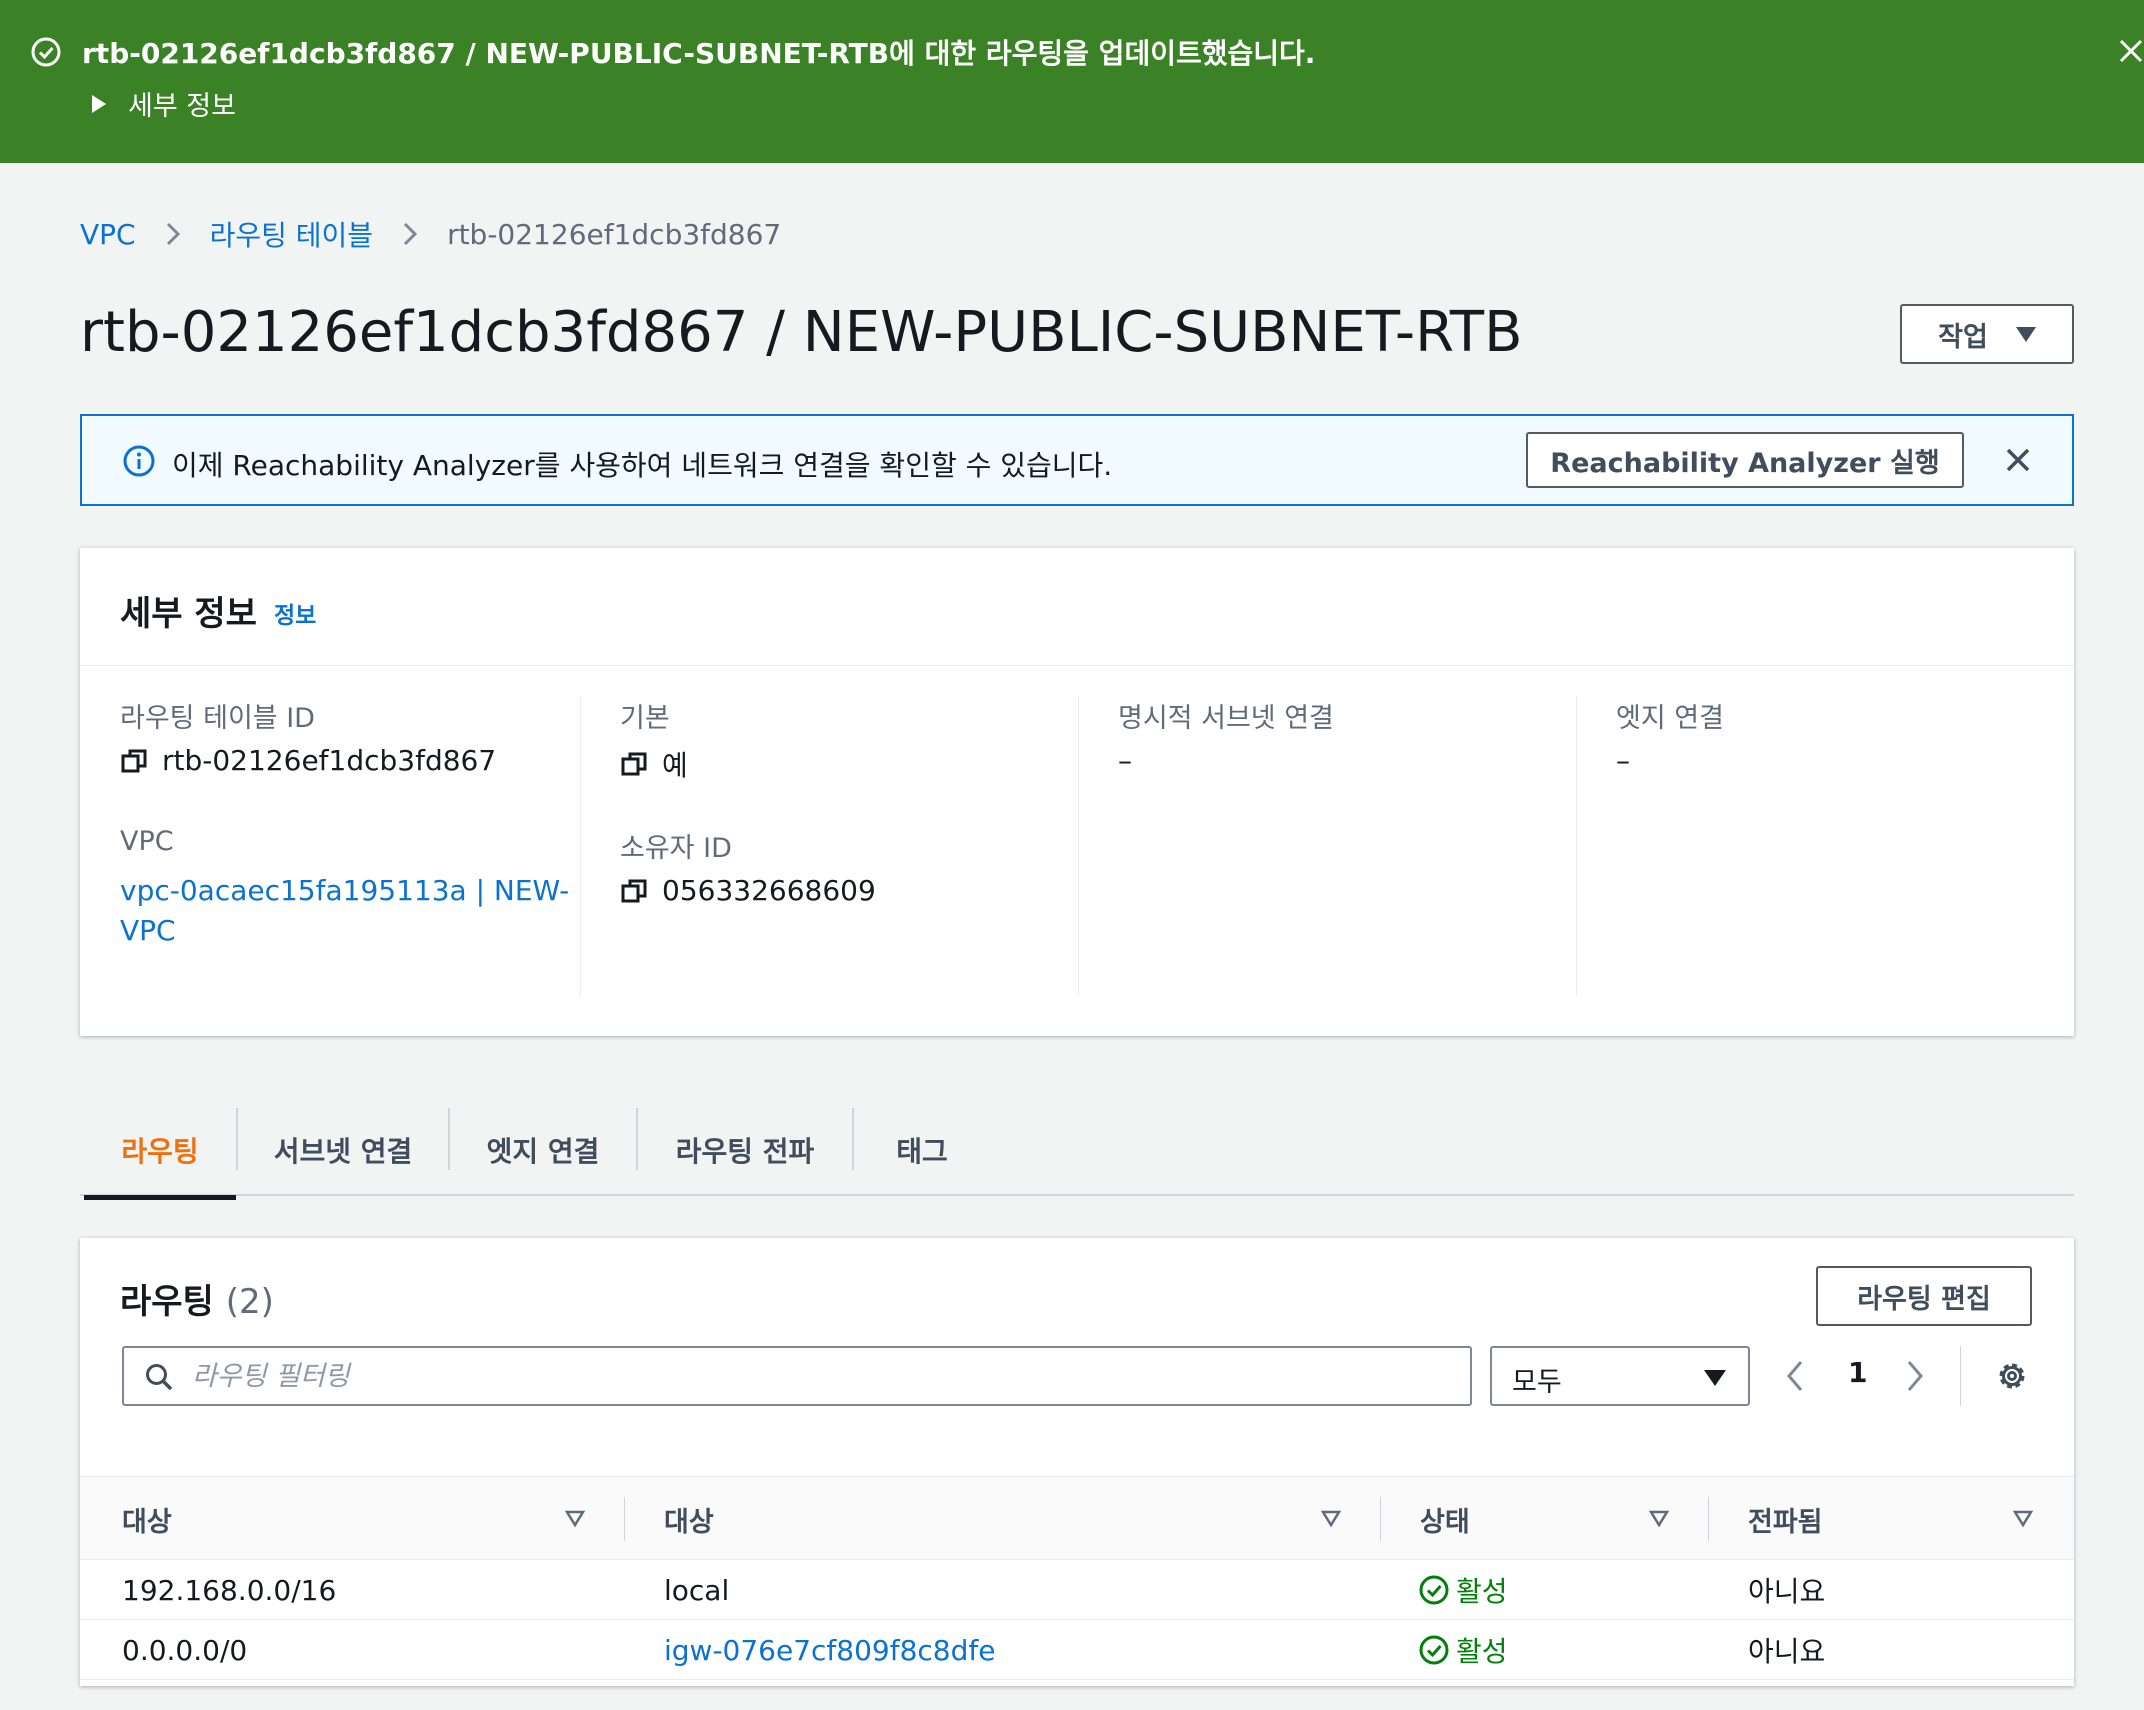  I want to click on edge-association-value: –, so click(1623, 760).